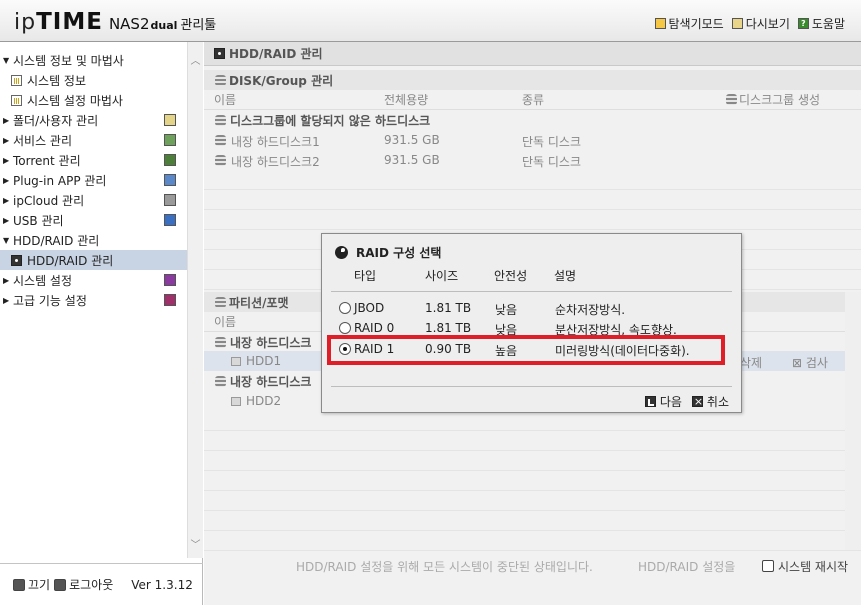  Describe the element at coordinates (767, 24) in the screenshot. I see `refresh-label: 다시보기` at that location.